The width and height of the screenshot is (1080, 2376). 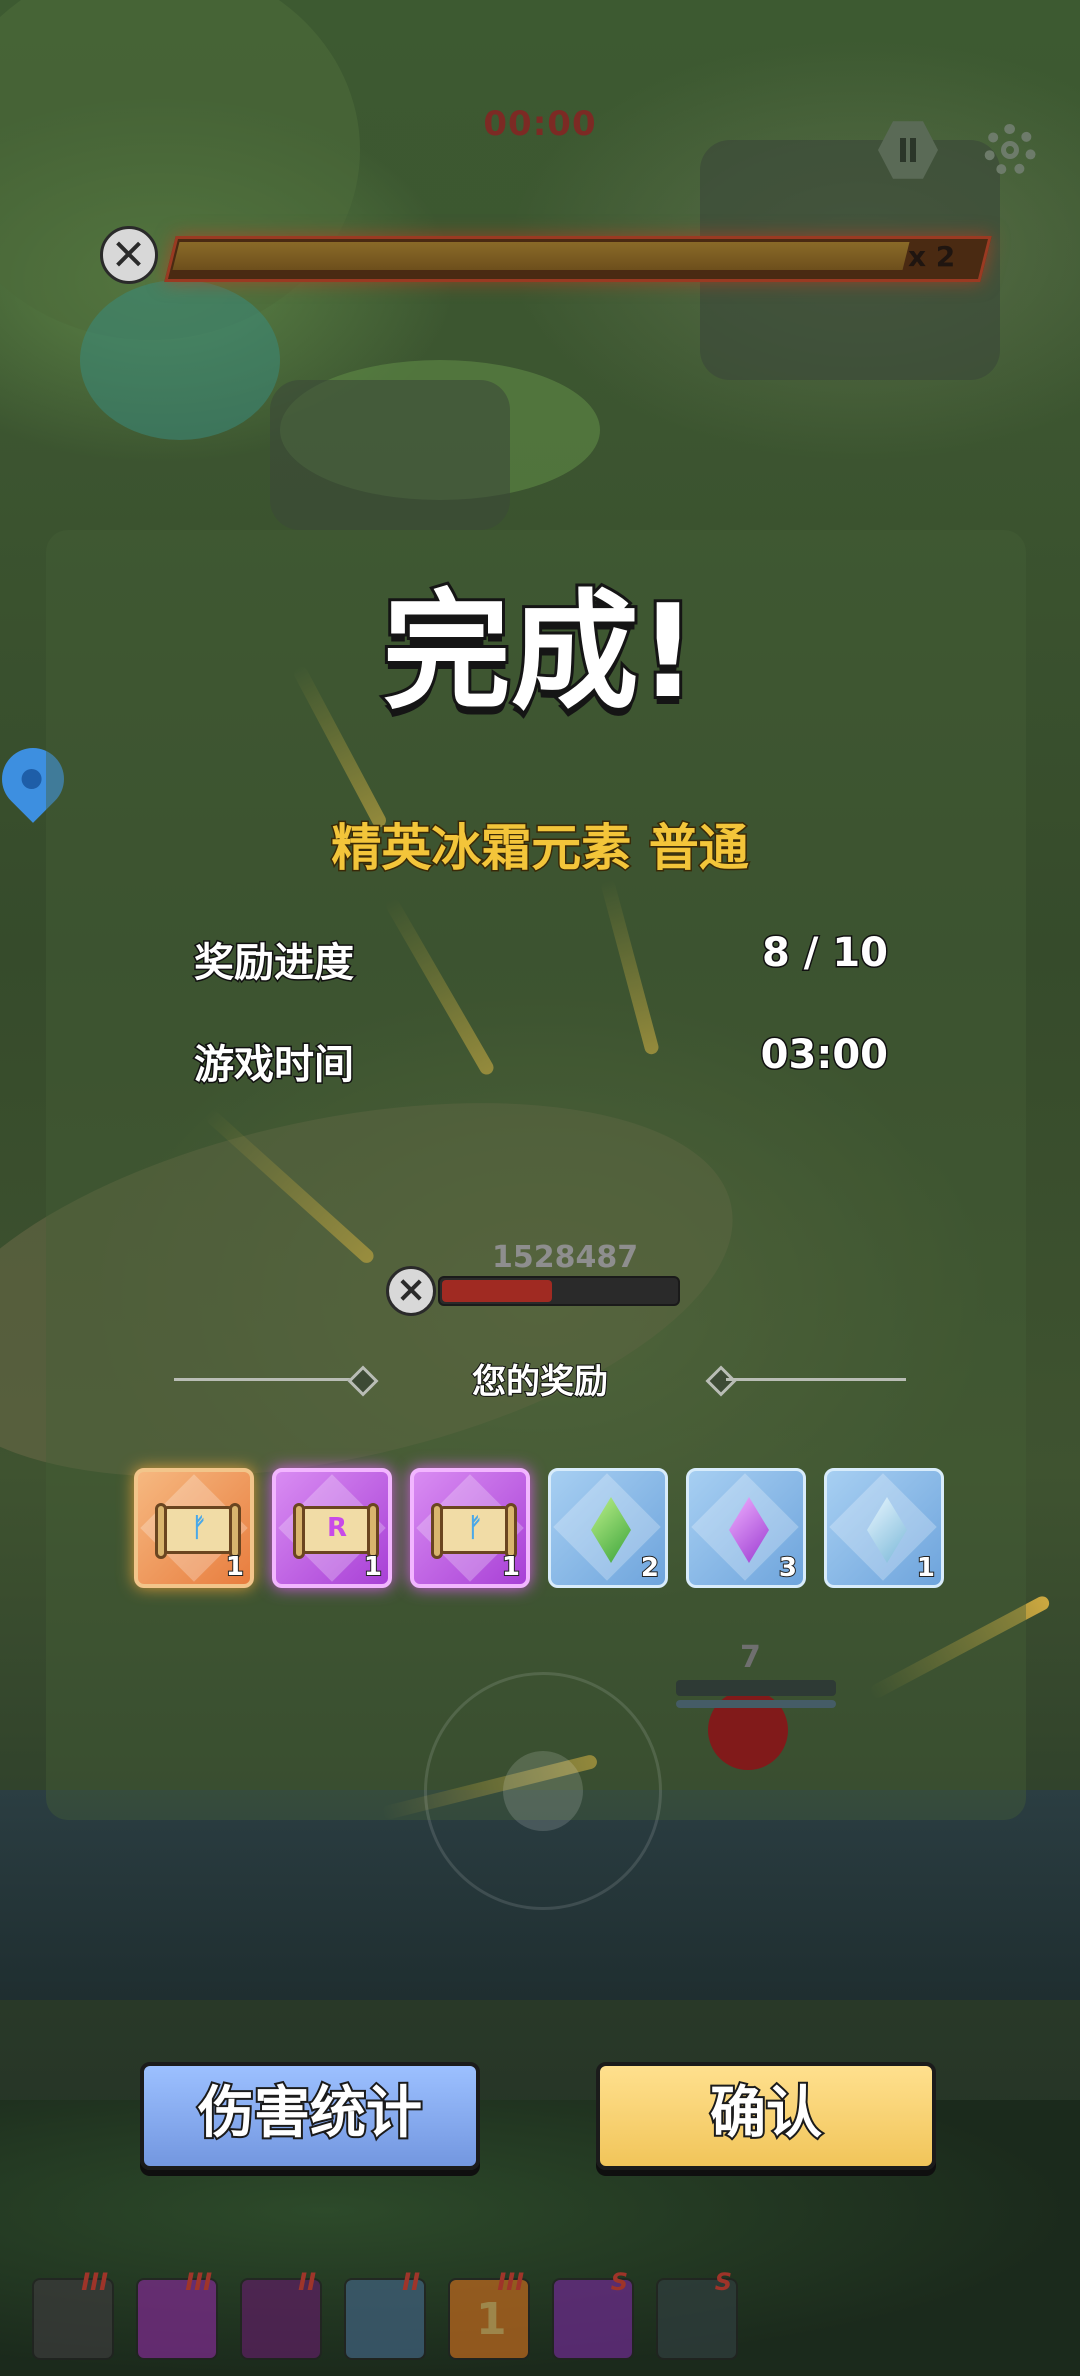 I want to click on reward-item-gem: 1, so click(x=884, y=1528).